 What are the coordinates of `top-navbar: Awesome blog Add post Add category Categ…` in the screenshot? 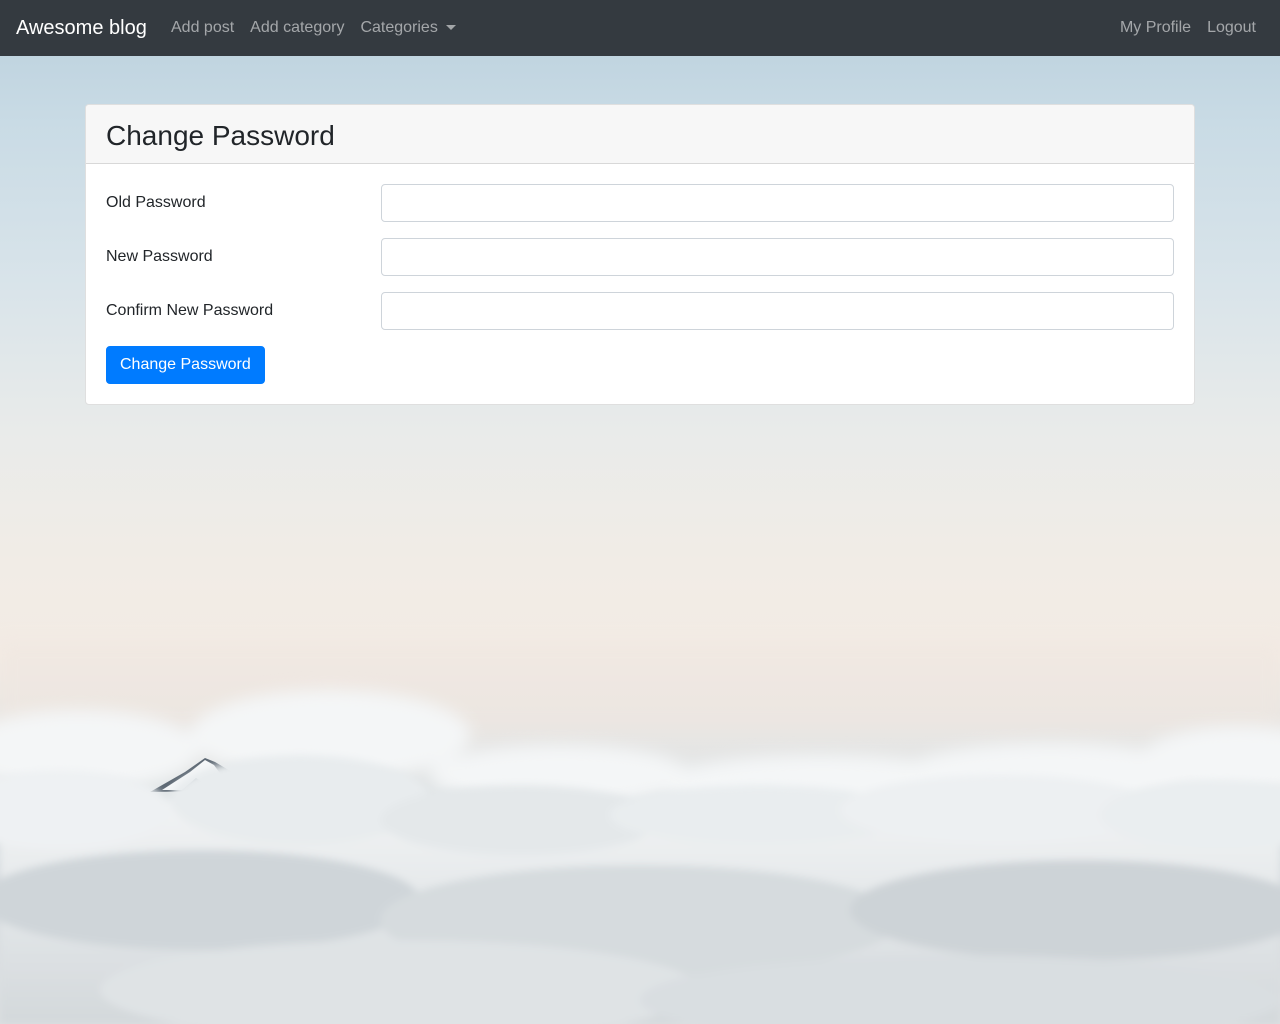 It's located at (640, 28).